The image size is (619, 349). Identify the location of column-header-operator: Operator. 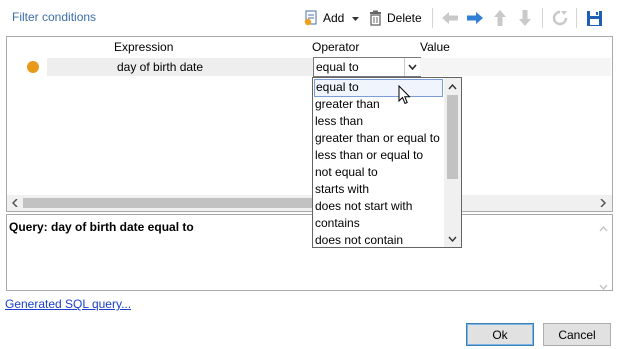
(336, 47).